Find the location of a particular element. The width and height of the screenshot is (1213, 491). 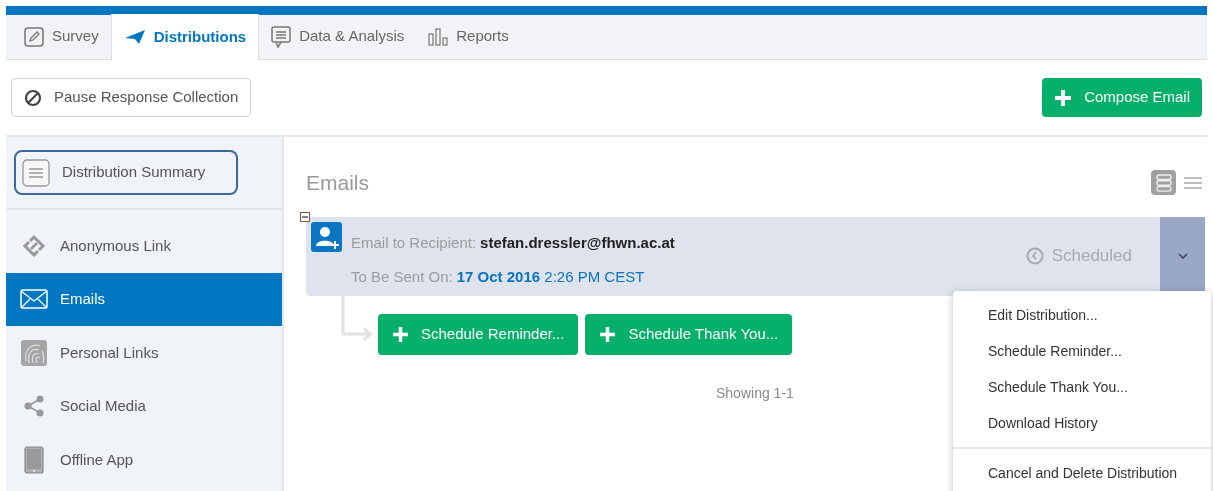

fingerprint-icon is located at coordinates (34, 352).